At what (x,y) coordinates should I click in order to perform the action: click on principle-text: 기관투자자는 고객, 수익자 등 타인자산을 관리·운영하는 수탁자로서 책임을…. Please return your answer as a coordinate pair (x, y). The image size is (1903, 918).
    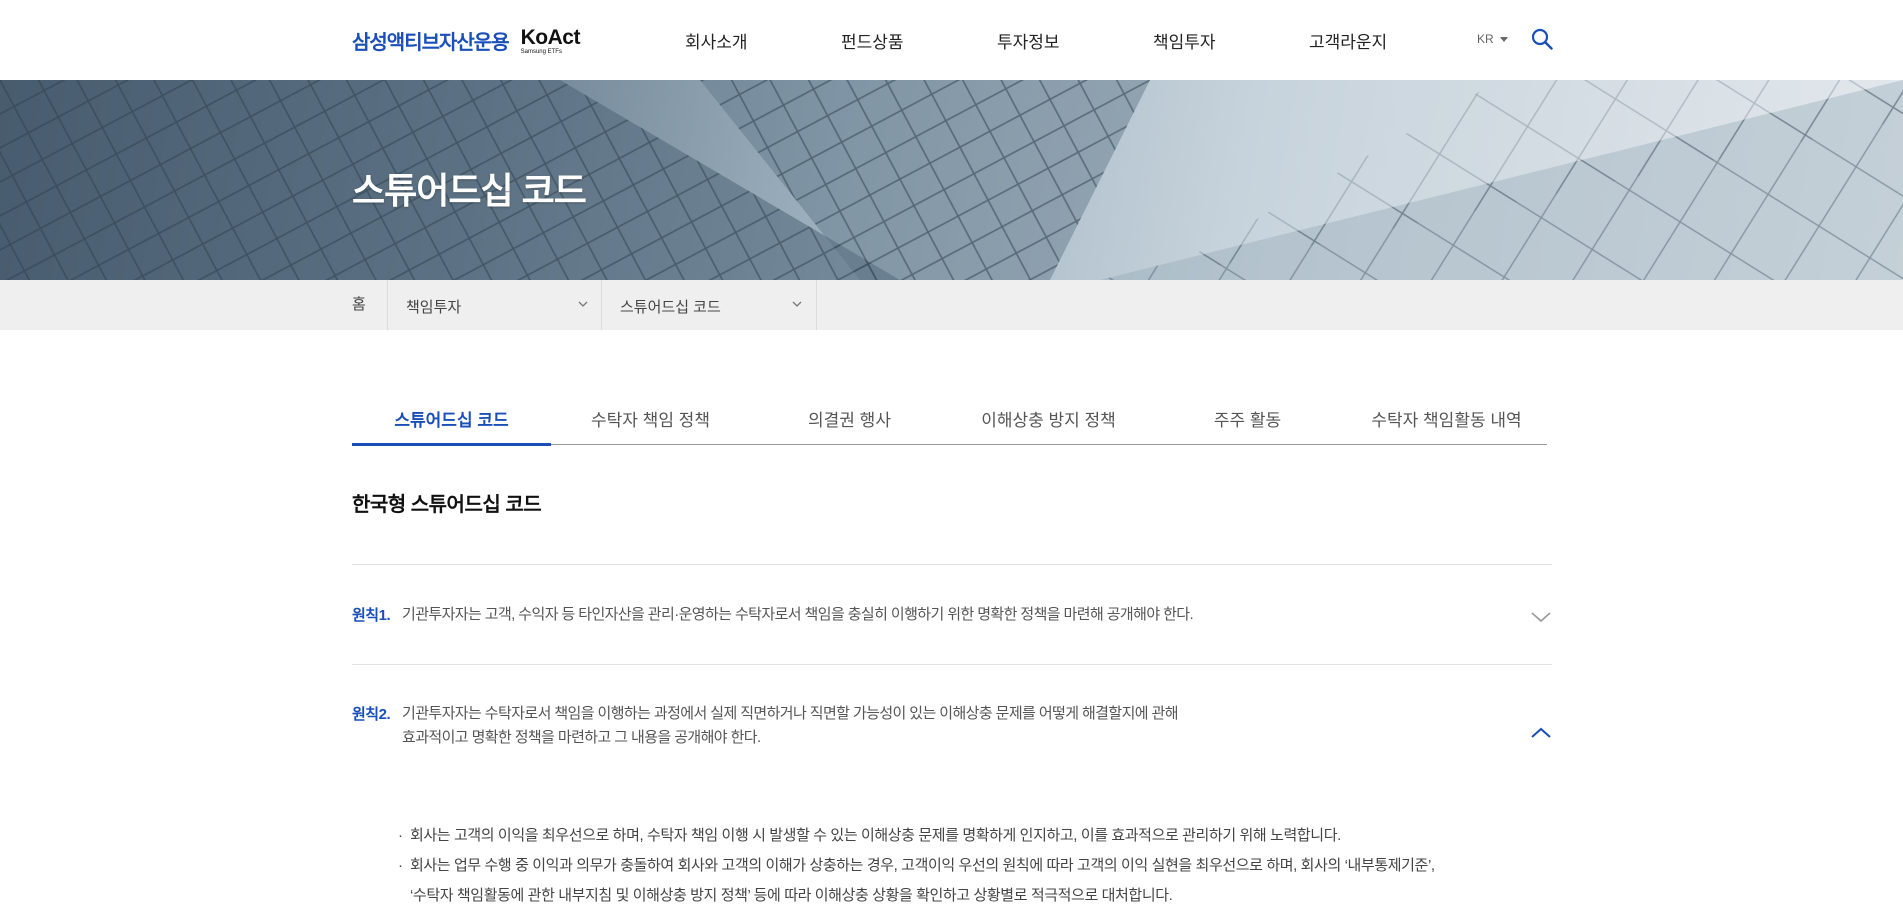
    Looking at the image, I should click on (798, 614).